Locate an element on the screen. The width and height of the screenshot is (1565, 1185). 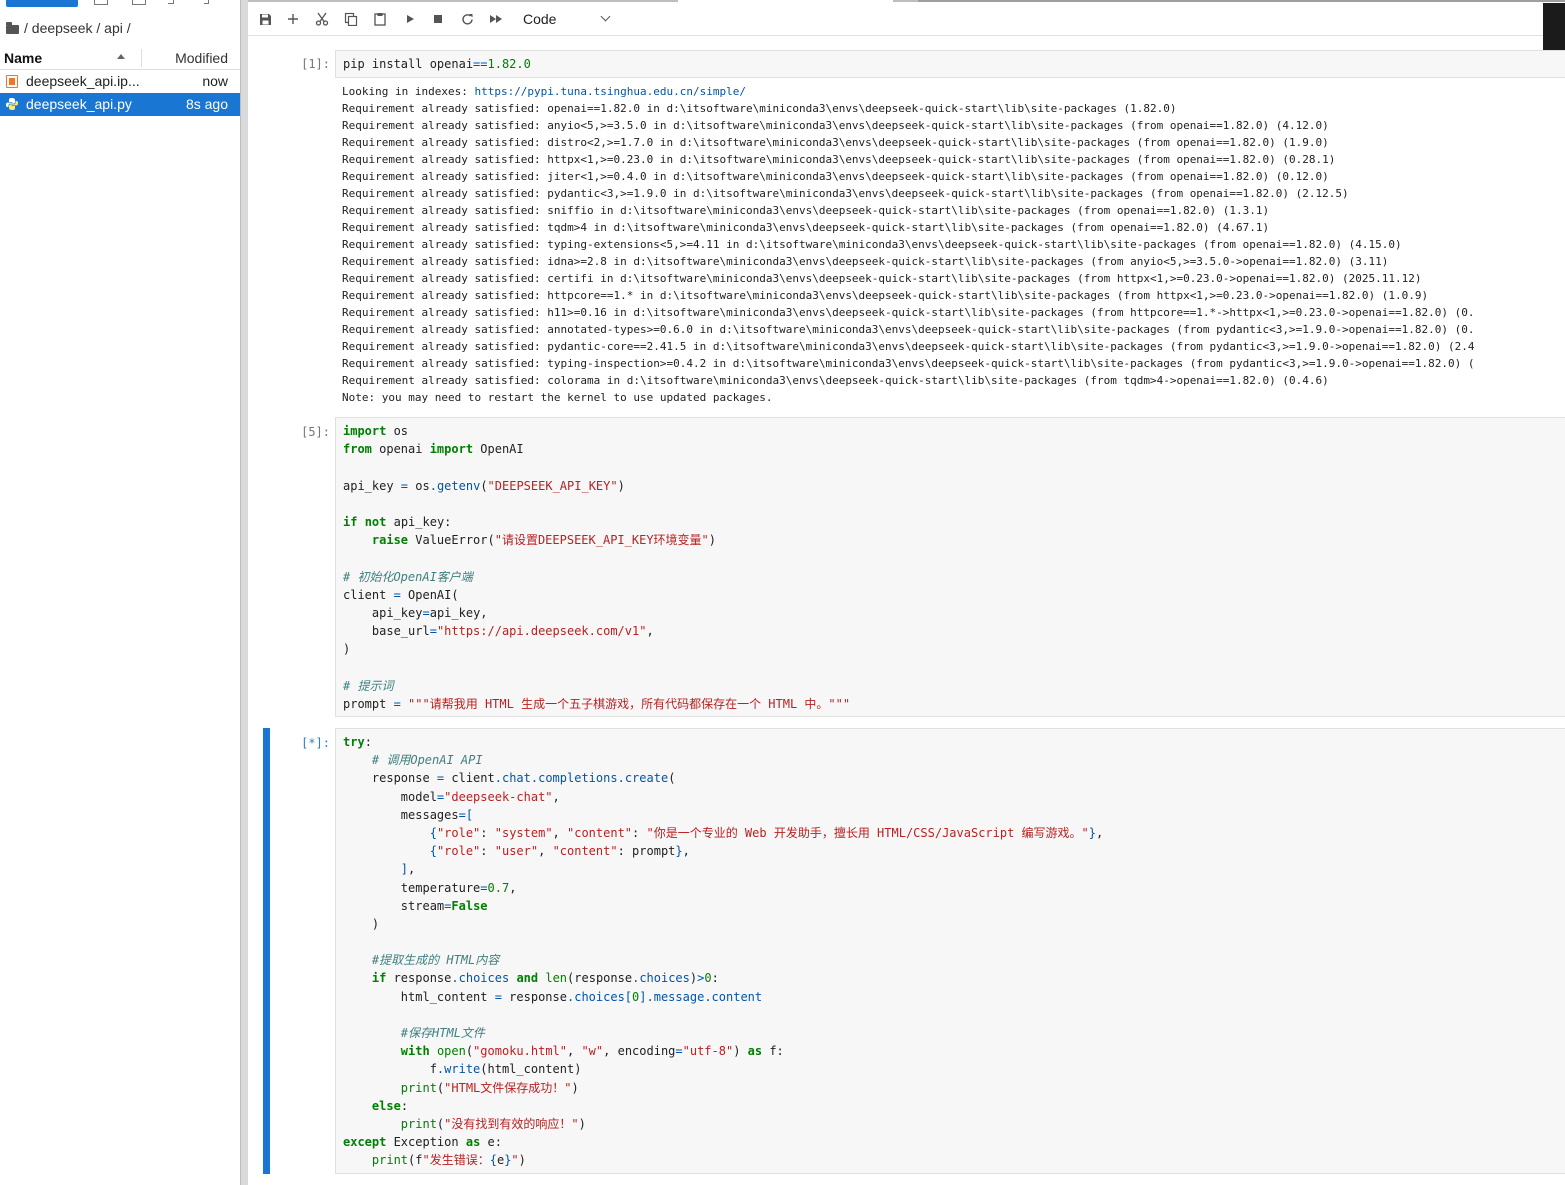
notebook-toolbar: Code is located at coordinates (906, 19).